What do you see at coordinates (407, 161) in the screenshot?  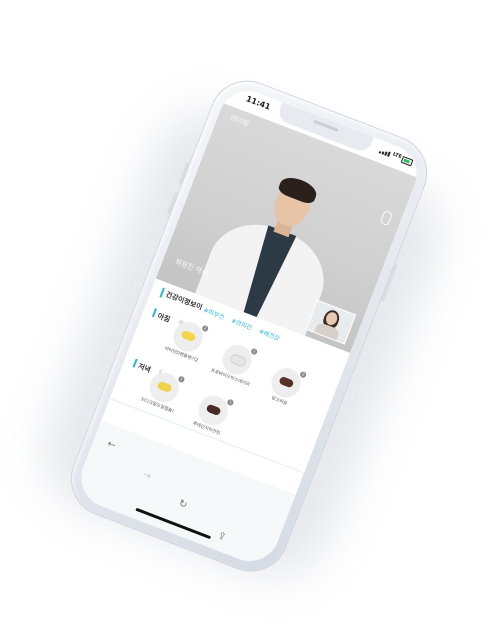 I see `battery-icon` at bounding box center [407, 161].